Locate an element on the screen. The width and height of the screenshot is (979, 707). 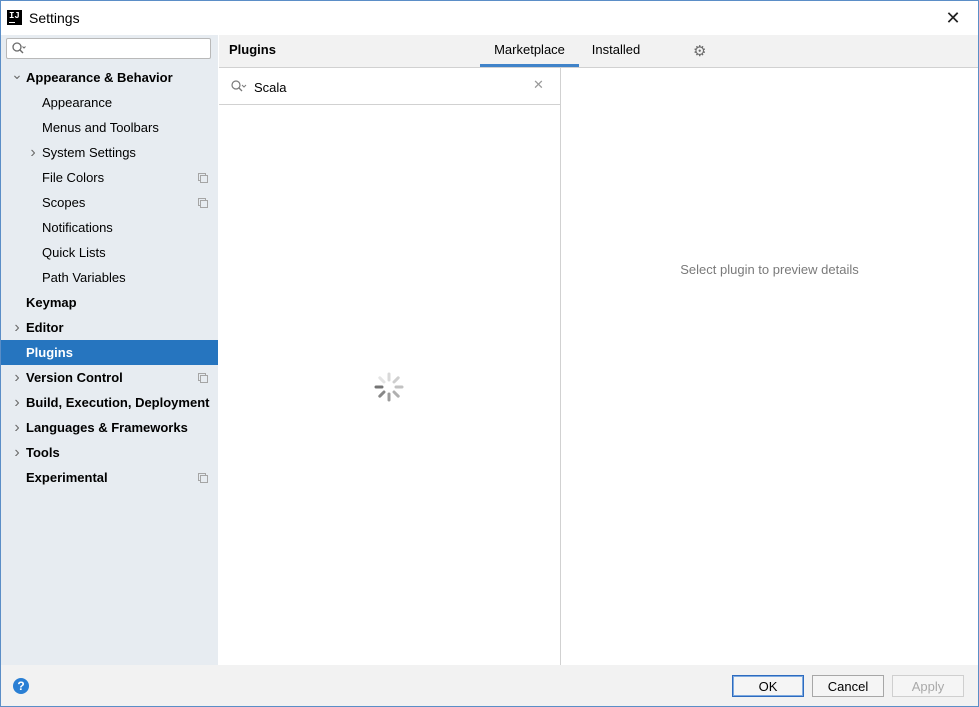
sidebar-item-notifications: Notifications is located at coordinates (109, 227).